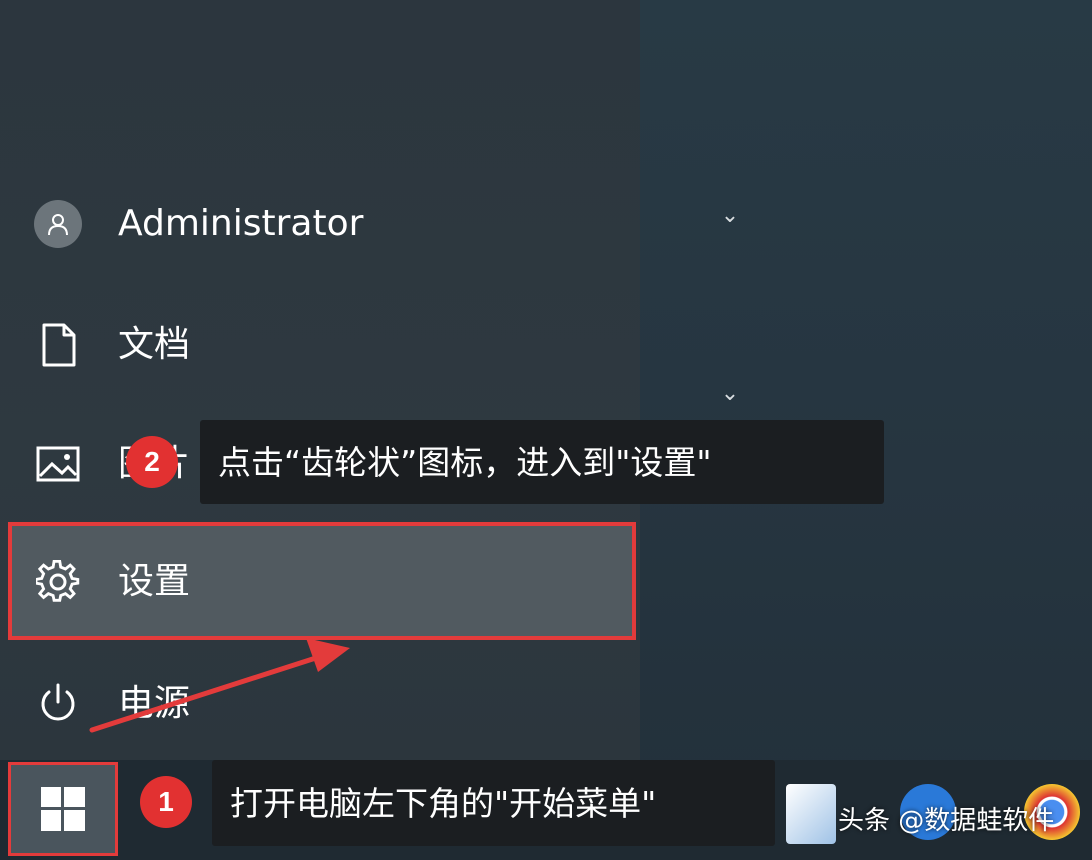 The height and width of the screenshot is (860, 1092). I want to click on windows-logo-icon, so click(63, 809).